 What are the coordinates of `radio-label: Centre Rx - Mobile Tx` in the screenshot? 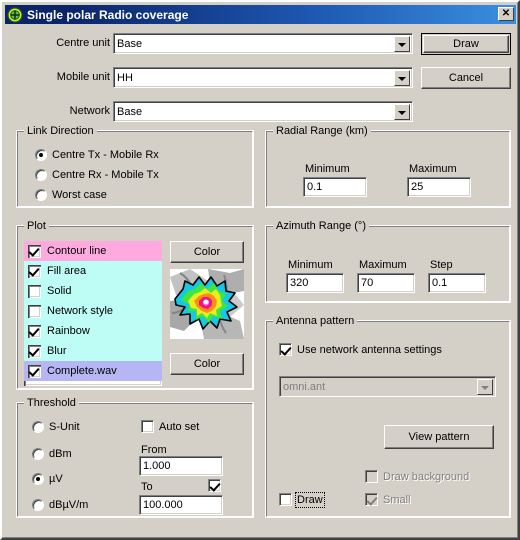 It's located at (105, 175).